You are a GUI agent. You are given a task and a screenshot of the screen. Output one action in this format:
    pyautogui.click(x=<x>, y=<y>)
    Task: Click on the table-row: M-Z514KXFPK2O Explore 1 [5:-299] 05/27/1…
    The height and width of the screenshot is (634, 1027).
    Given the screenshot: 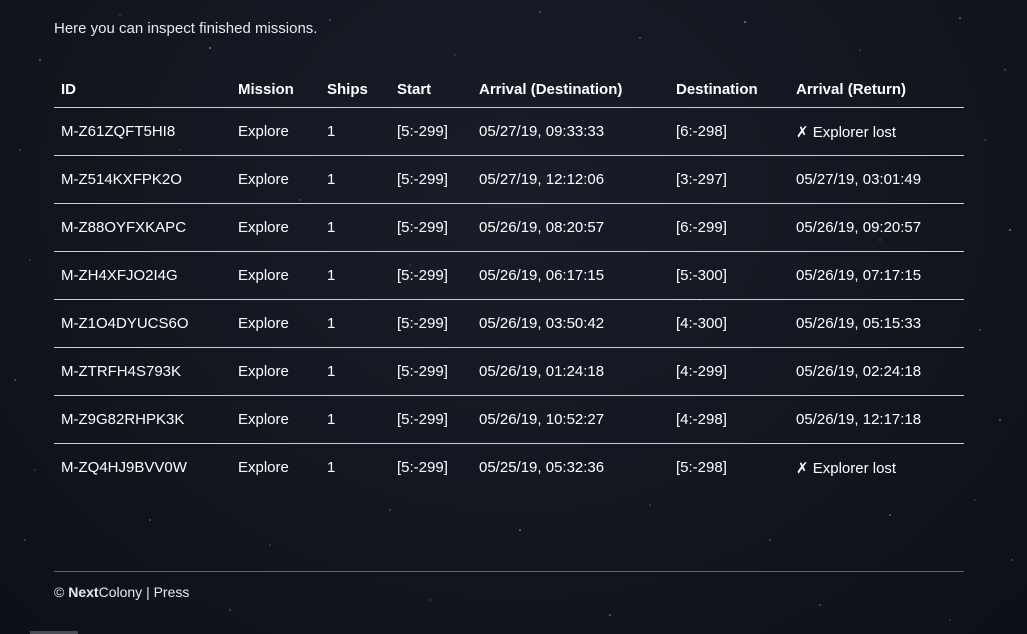 What is the action you would take?
    pyautogui.click(x=509, y=179)
    